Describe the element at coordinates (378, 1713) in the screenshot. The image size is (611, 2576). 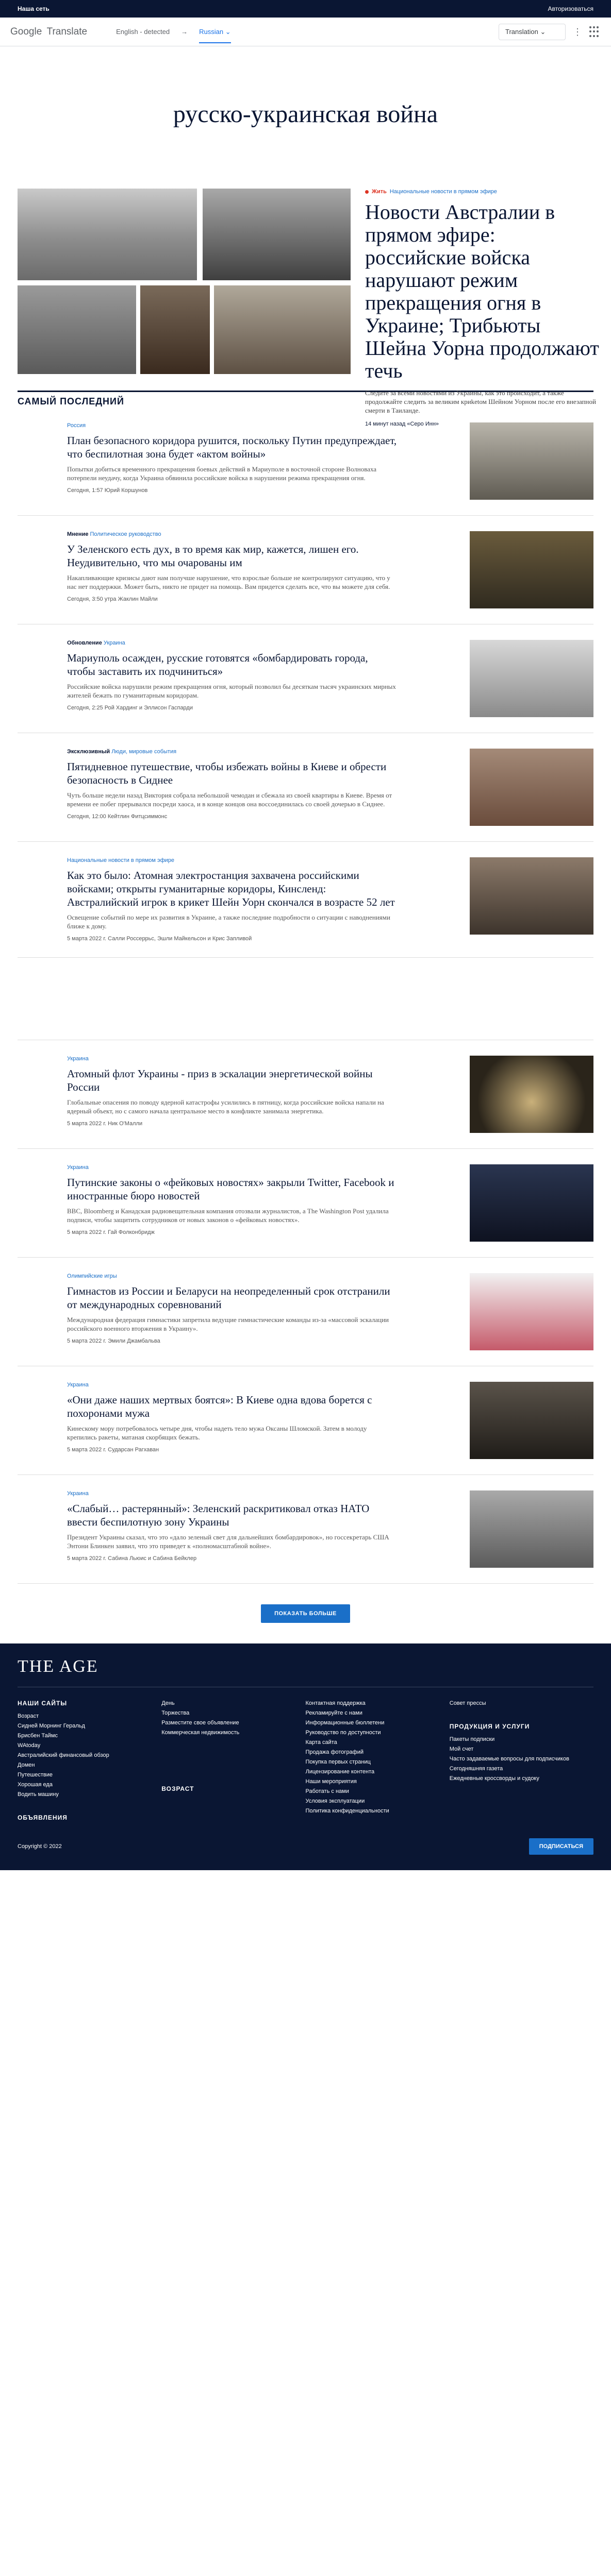
I see `footer-link: Рекламируйте с нами` at that location.